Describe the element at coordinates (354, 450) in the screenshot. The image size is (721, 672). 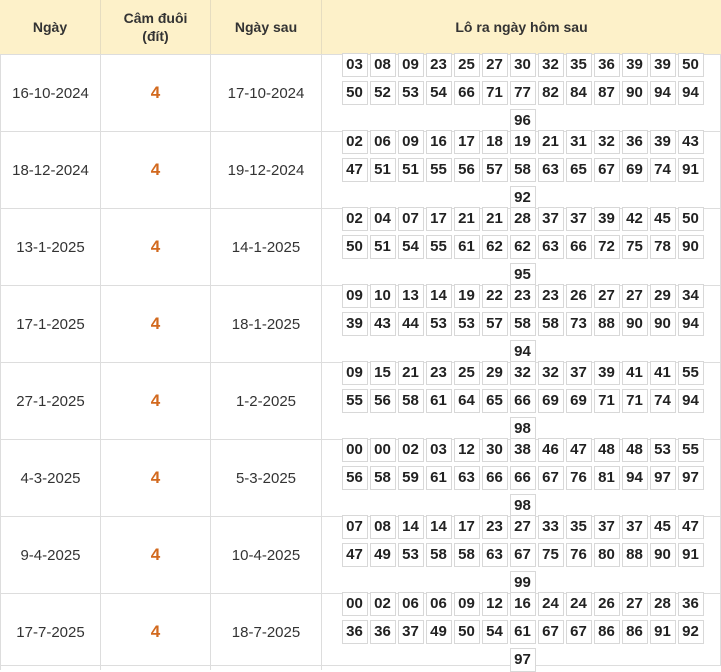
I see `lo-number: 00` at that location.